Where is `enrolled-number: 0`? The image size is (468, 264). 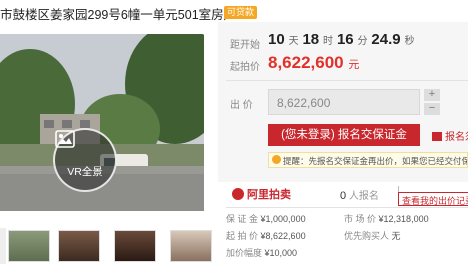
enrolled-number: 0 is located at coordinates (343, 196).